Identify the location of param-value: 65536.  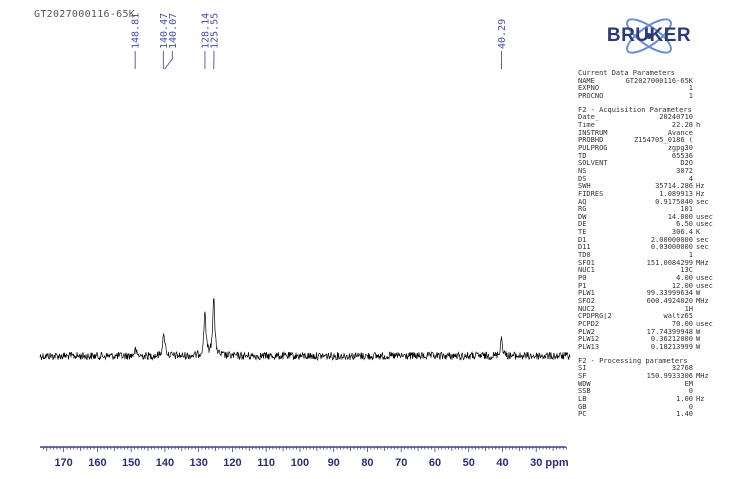
(682, 156).